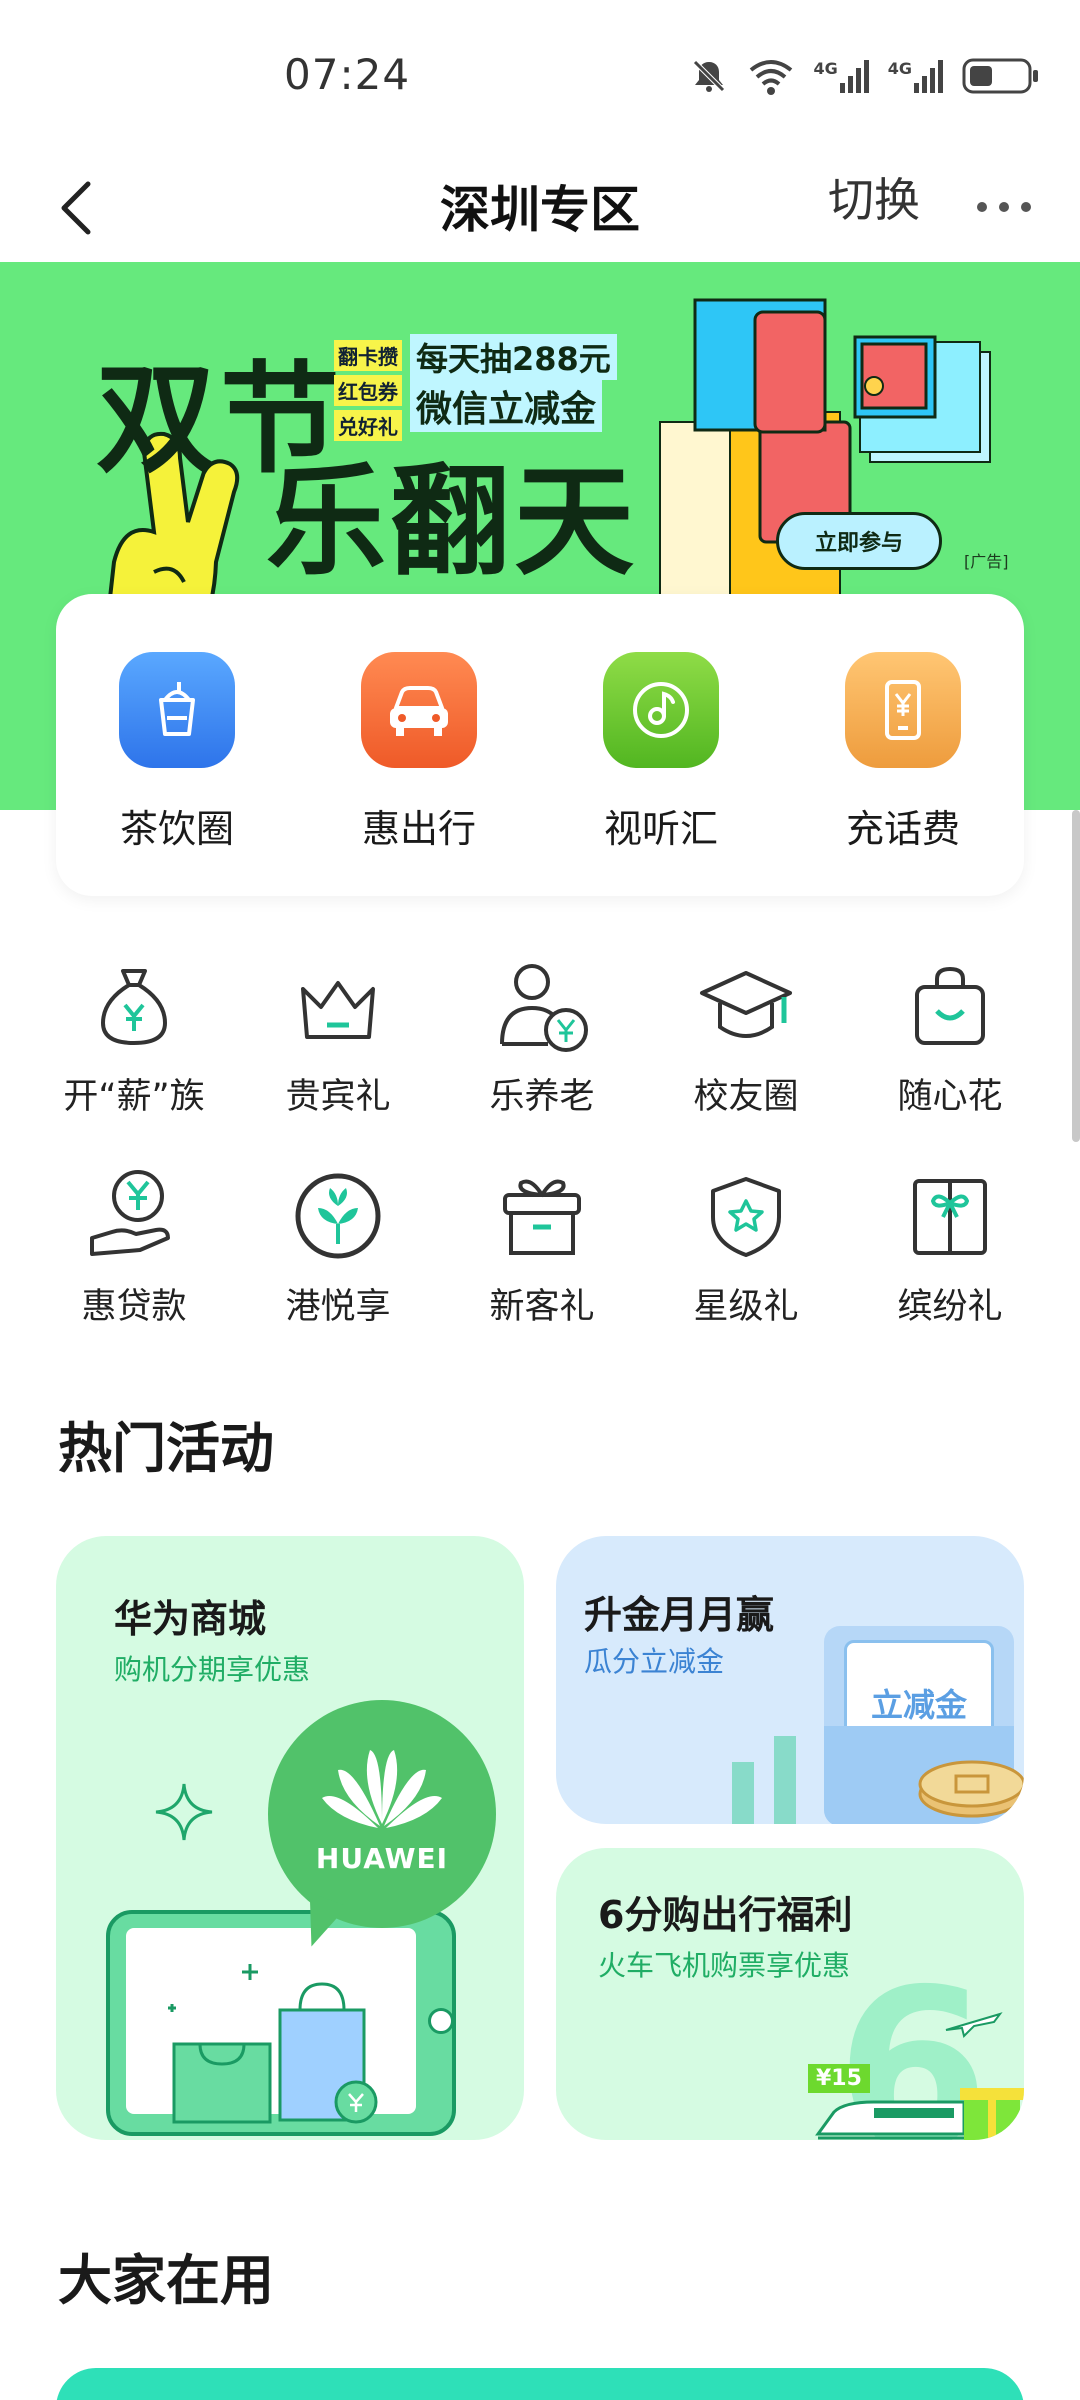 The width and height of the screenshot is (1080, 2400). What do you see at coordinates (902, 829) in the screenshot?
I see `quick-item-label: 充话费` at bounding box center [902, 829].